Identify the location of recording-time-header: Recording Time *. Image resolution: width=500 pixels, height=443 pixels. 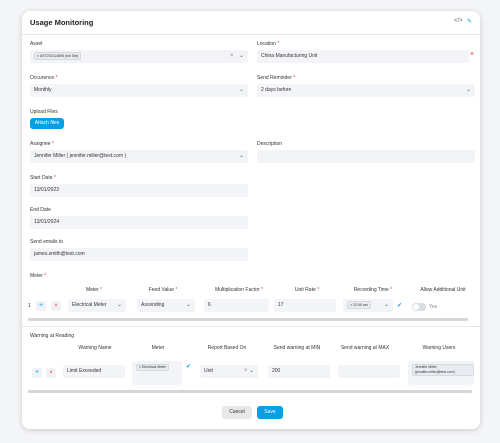
(373, 290).